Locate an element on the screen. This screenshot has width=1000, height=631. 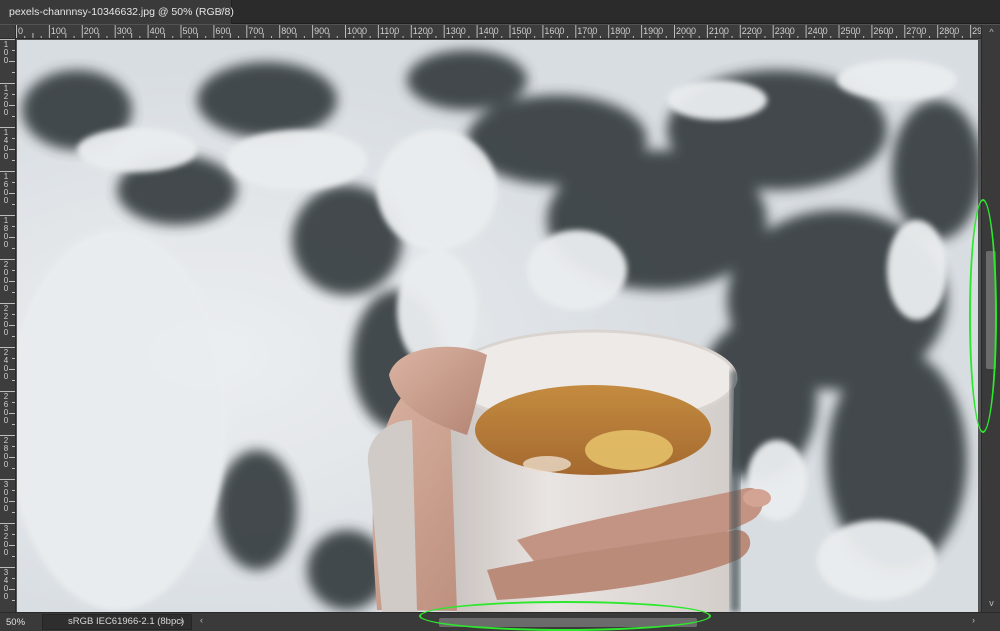
chevron-down-icon: v is located at coordinates (991, 604).